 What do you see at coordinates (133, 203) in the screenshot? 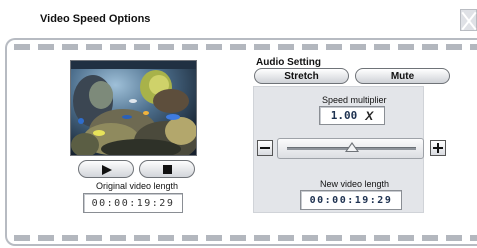
I see `original-length-field: 00:00:19:29` at bounding box center [133, 203].